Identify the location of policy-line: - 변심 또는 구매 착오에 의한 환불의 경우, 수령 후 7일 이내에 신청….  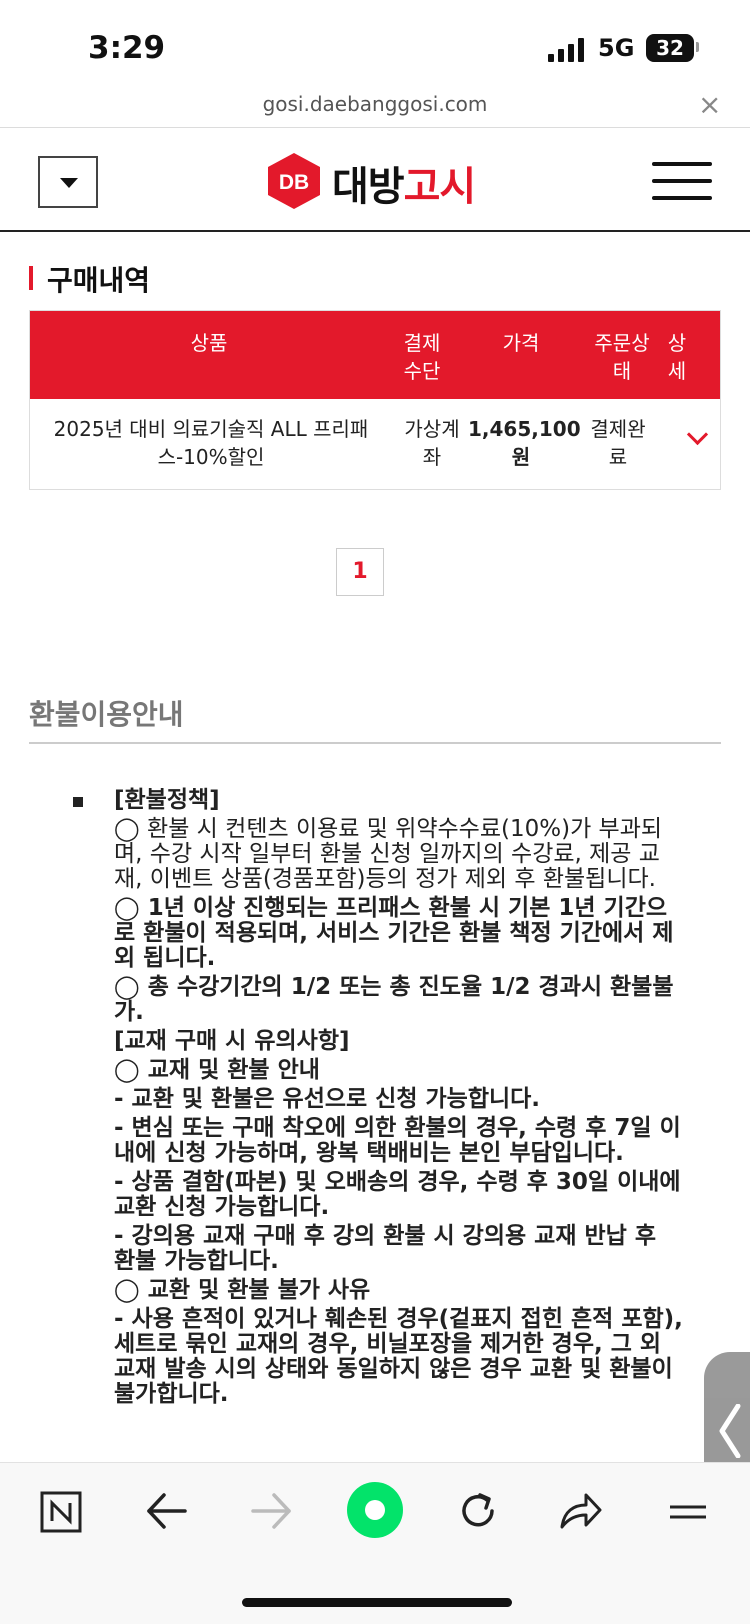
(397, 1140).